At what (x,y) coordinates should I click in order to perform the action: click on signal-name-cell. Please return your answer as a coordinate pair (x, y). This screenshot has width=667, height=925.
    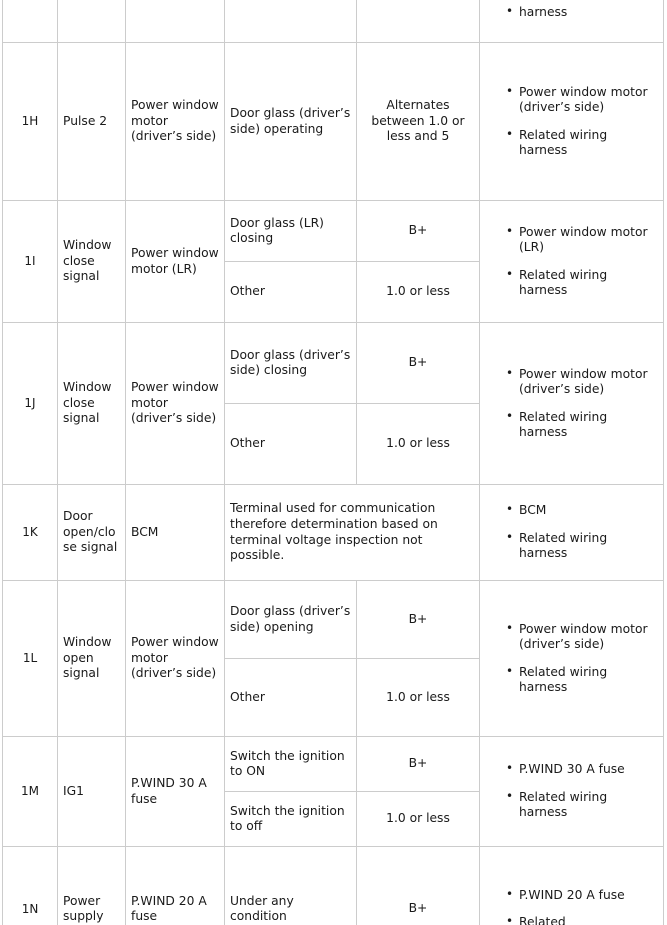
    Looking at the image, I should click on (91, 21).